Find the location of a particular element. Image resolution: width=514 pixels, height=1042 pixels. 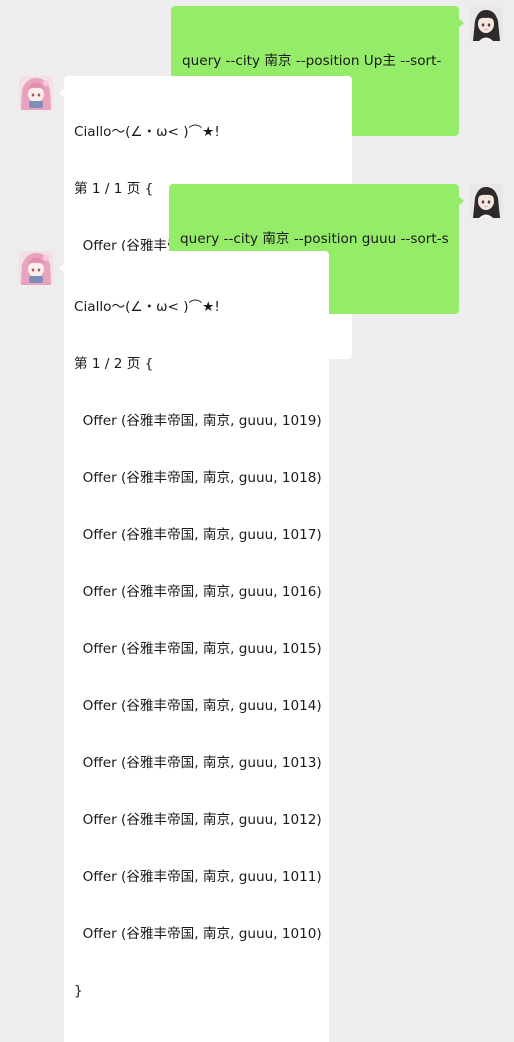

message-line: Offer (谷雅丰帝国, 南京, guuu, 1011) is located at coordinates (198, 877).